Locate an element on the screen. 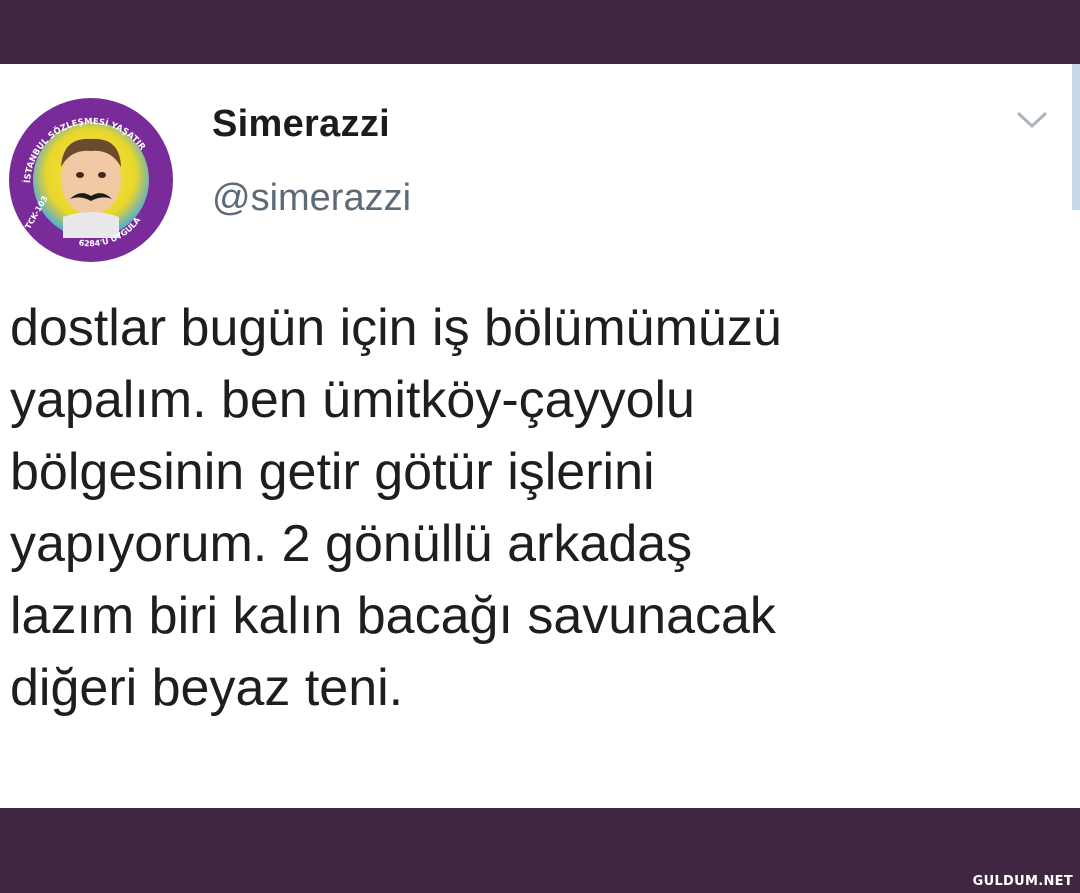 The image size is (1080, 893). tweet-text-line: bölgesinin getir götür işlerini is located at coordinates (332, 472).